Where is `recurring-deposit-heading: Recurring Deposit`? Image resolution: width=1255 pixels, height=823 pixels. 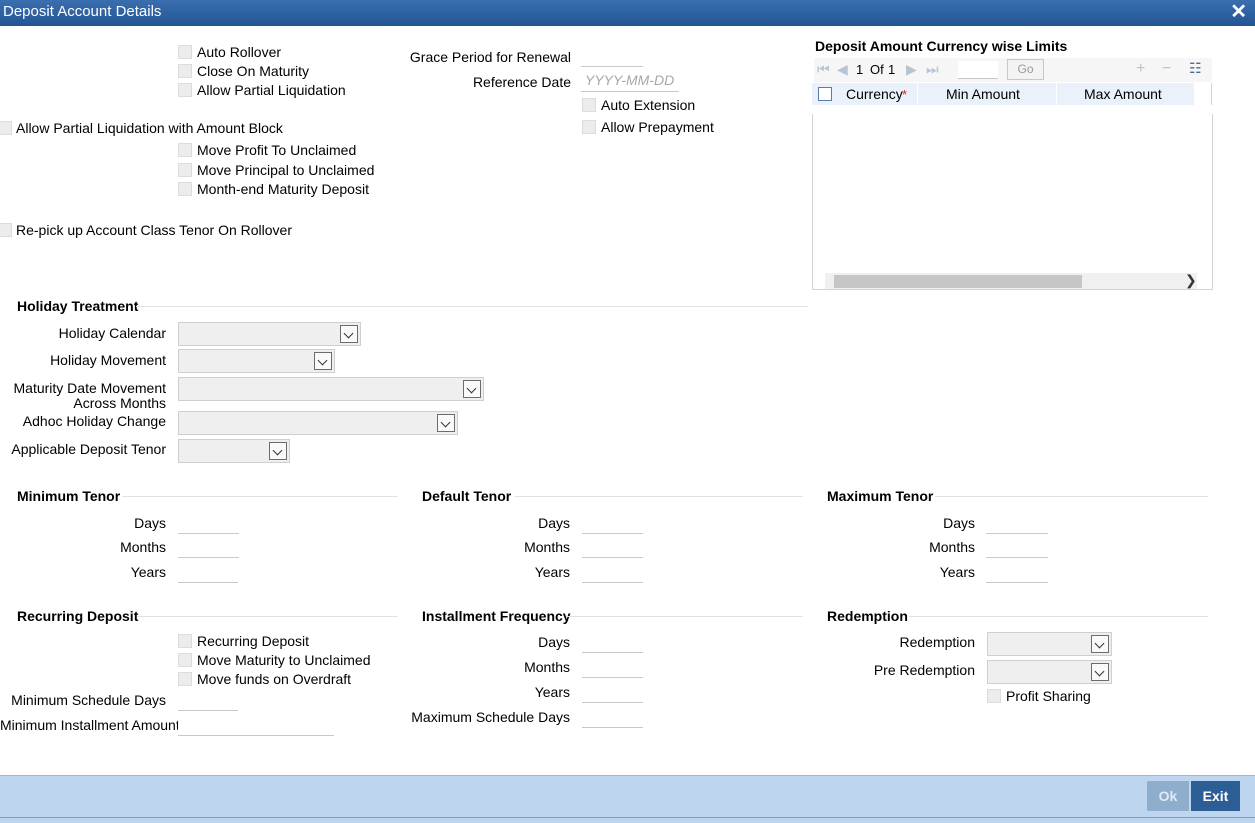 recurring-deposit-heading: Recurring Deposit is located at coordinates (78, 616).